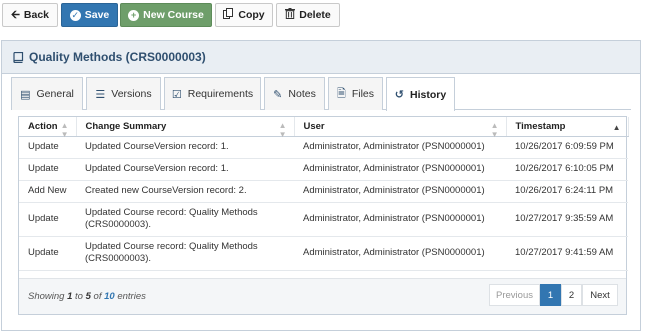  I want to click on file-icon: 🗎, so click(341, 93).